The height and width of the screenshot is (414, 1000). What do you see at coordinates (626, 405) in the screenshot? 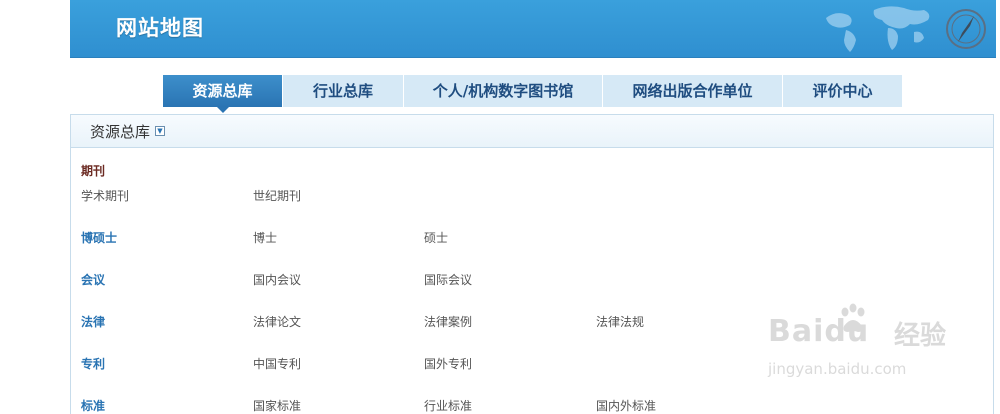
I see `category-link: 国内外标准` at bounding box center [626, 405].